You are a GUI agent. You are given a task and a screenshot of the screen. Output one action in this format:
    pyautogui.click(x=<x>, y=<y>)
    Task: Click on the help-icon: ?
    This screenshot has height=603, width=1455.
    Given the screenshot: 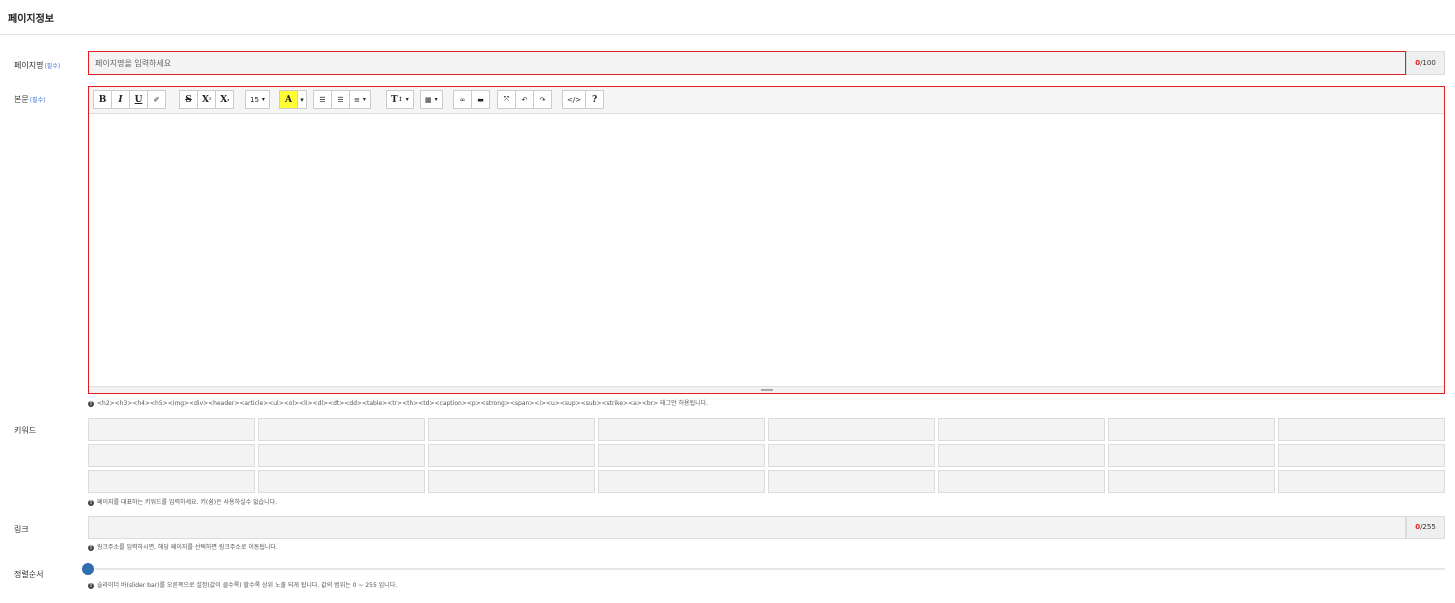 What is the action you would take?
    pyautogui.click(x=595, y=99)
    